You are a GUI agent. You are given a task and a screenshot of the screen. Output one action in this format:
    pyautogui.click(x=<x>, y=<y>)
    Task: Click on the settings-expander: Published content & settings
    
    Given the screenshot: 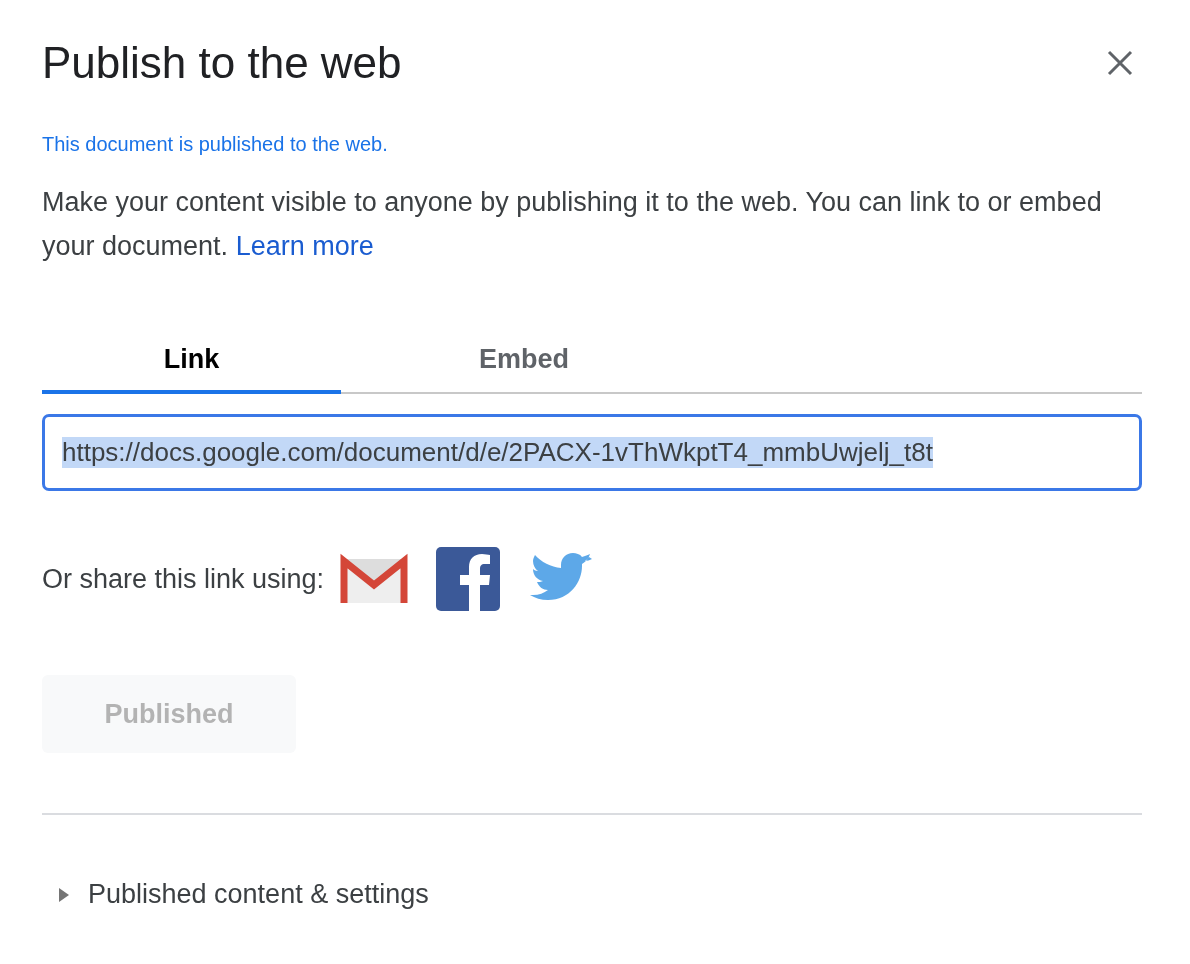 What is the action you would take?
    pyautogui.click(x=235, y=894)
    